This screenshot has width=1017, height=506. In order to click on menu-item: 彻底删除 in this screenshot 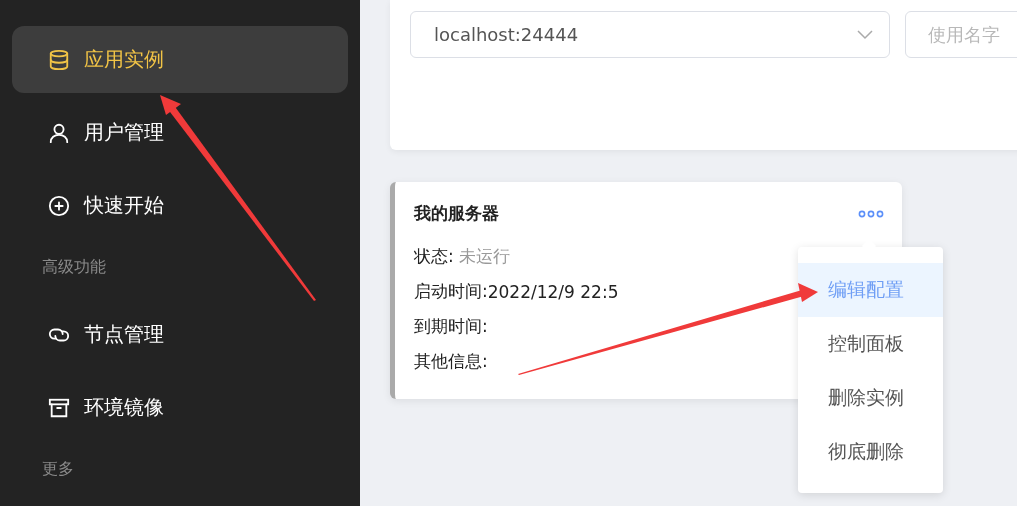, I will do `click(870, 452)`.